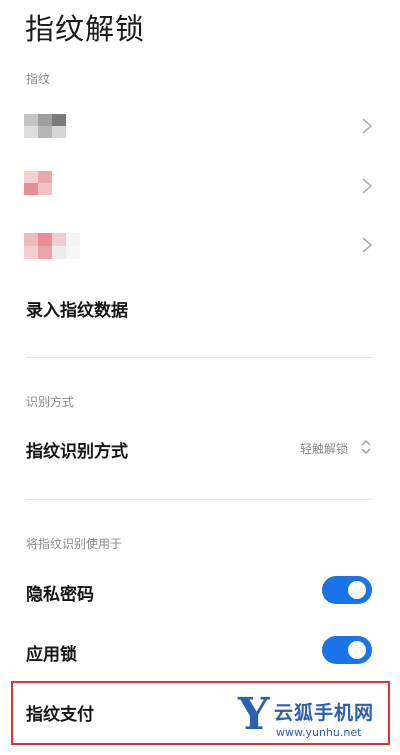  Describe the element at coordinates (74, 544) in the screenshot. I see `usage-section-label: 将指纹识别使用于` at that location.